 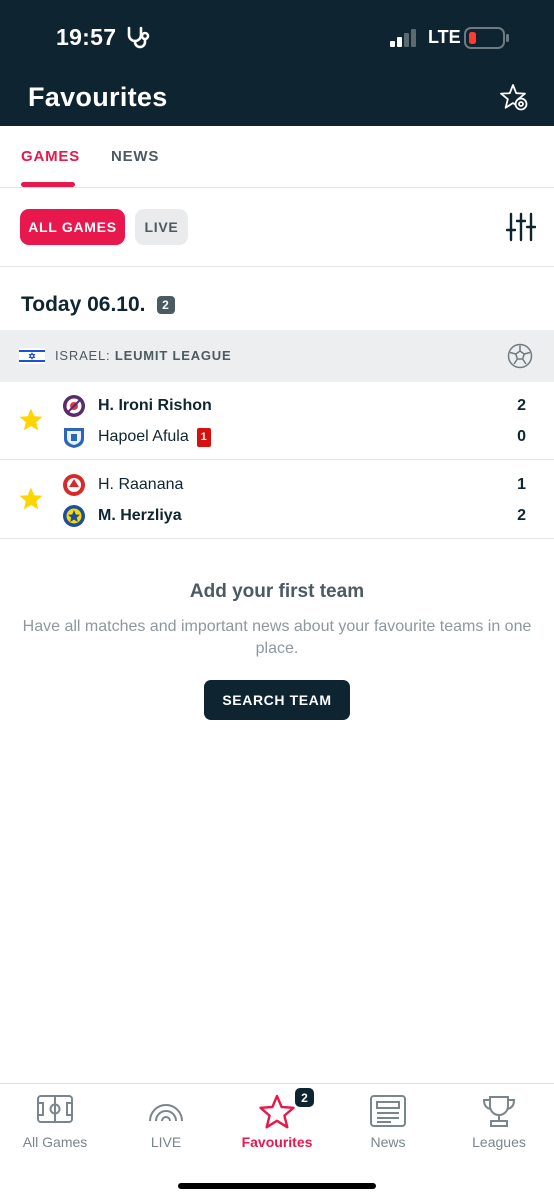 What do you see at coordinates (277, 500) in the screenshot?
I see `match-row: H. Raanana 1 M. Herzliya 2` at bounding box center [277, 500].